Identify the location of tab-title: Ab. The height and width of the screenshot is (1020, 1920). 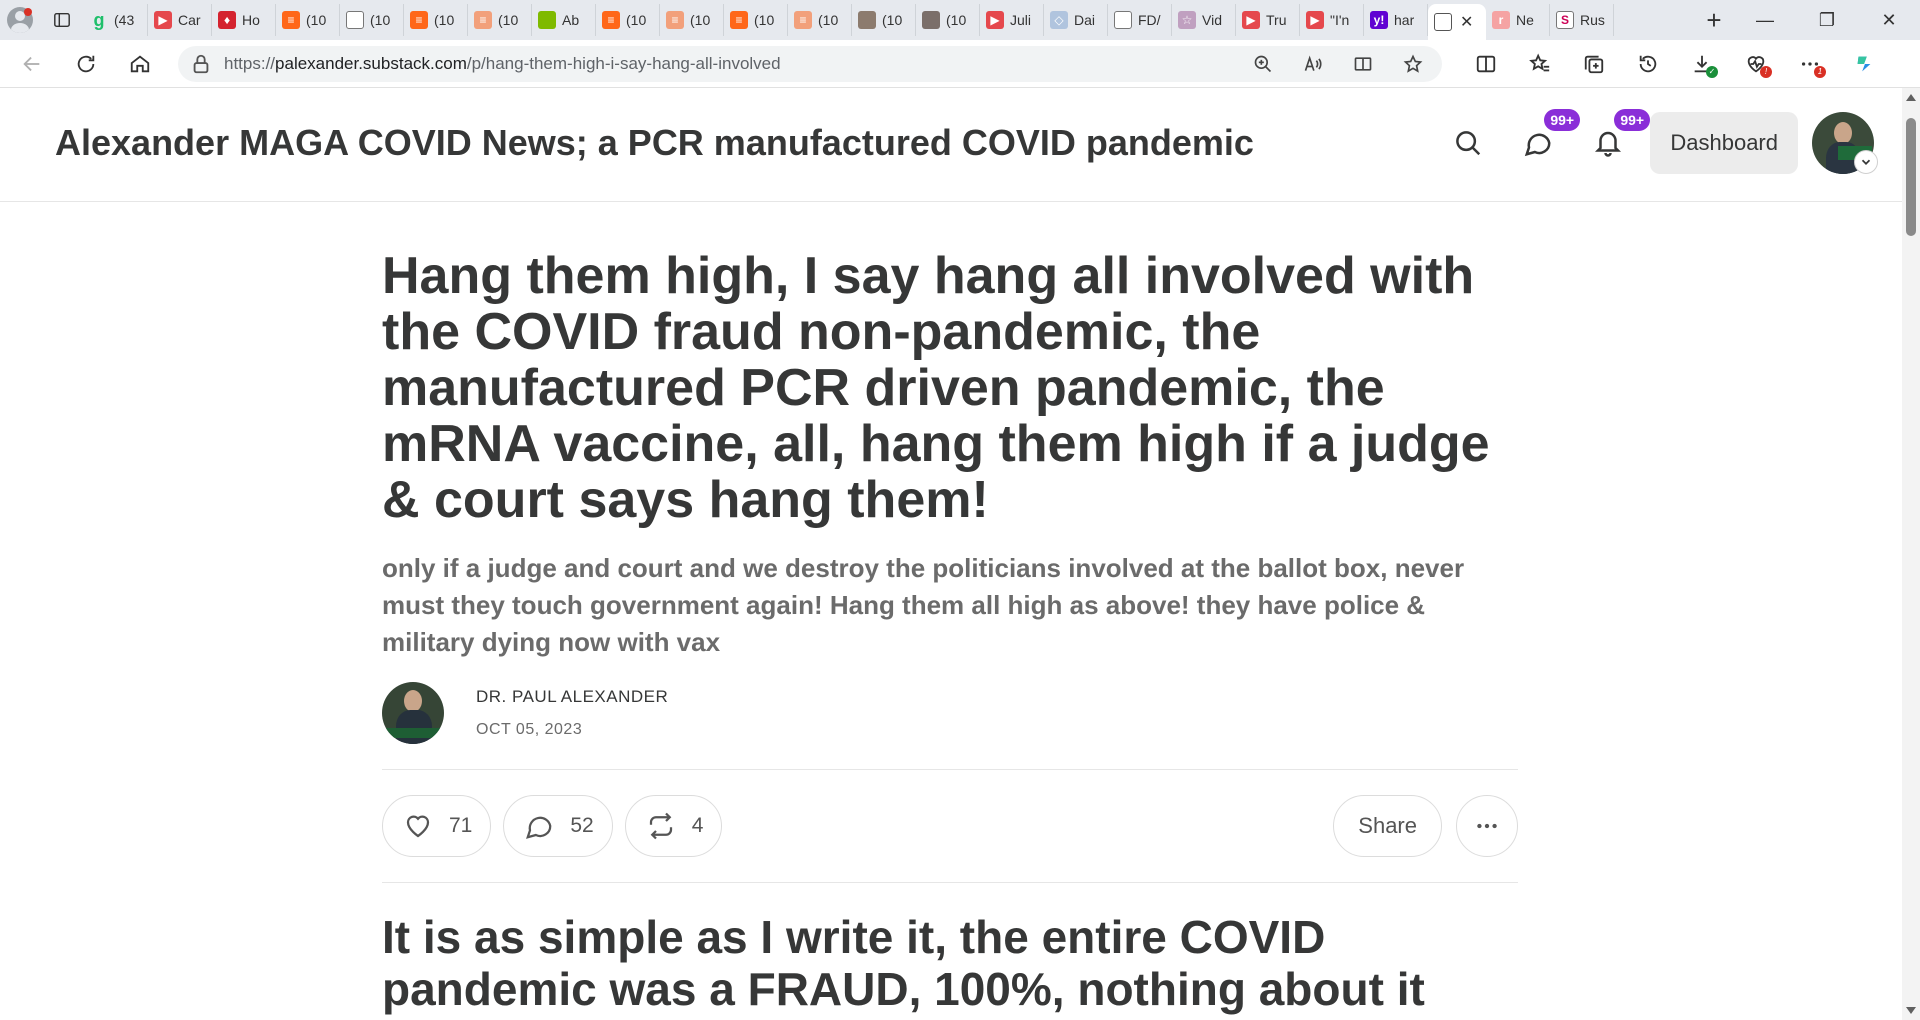
(571, 20).